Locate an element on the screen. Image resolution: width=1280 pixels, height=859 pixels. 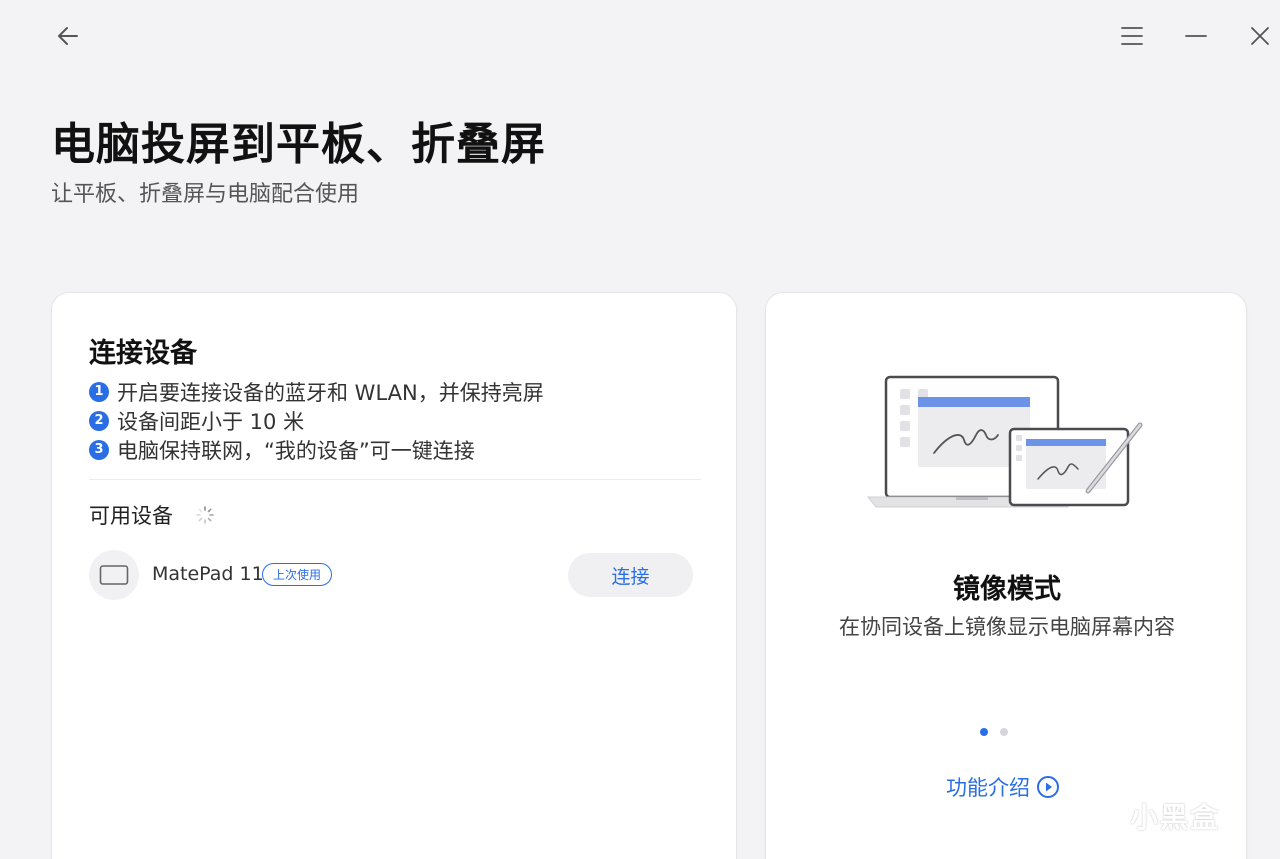
step-number-badge: 3 is located at coordinates (99, 449).